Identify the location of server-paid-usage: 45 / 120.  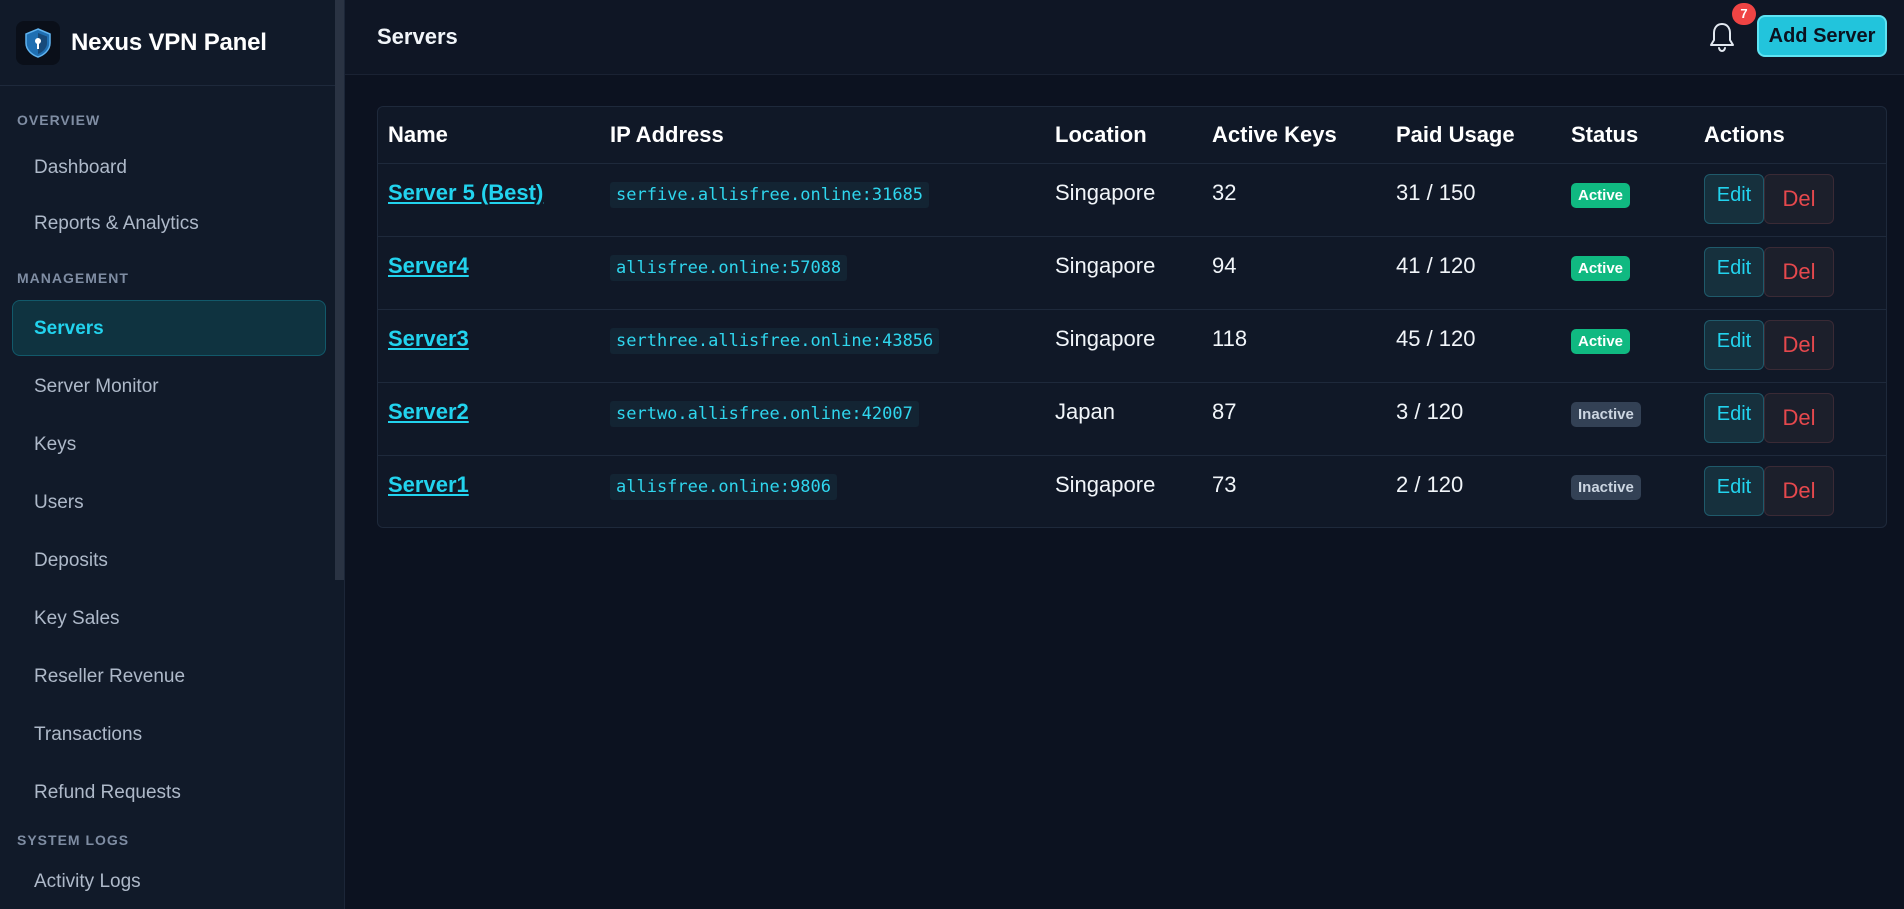
(1473, 345).